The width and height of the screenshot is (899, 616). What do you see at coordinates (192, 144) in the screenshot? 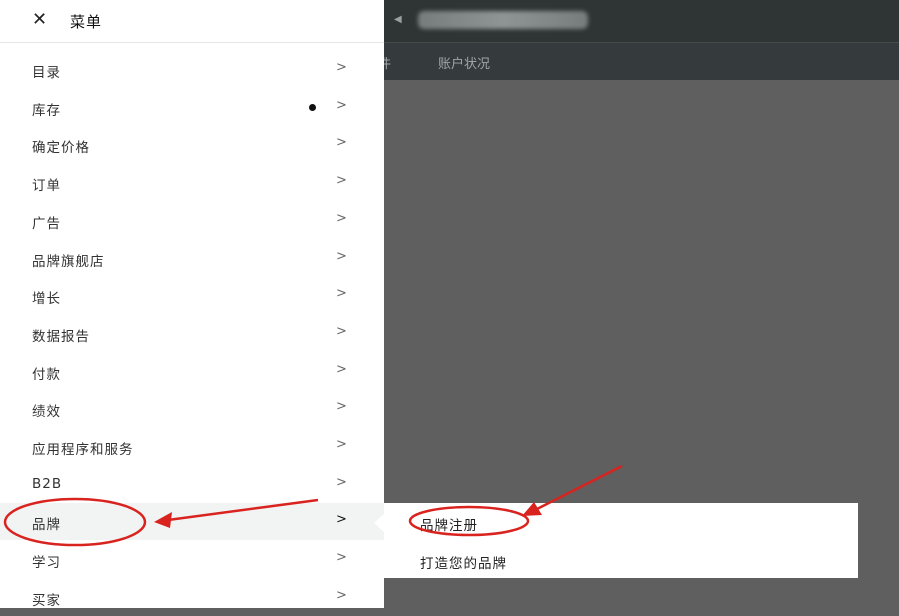
I see `menu-item: 确定价格 >` at bounding box center [192, 144].